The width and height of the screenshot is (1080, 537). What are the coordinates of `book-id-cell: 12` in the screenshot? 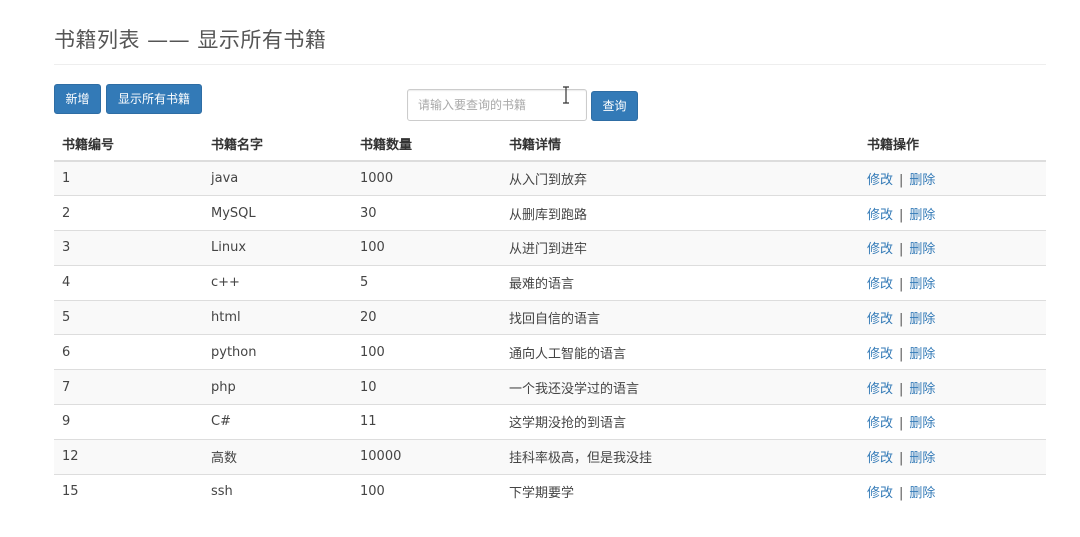 It's located at (128, 456).